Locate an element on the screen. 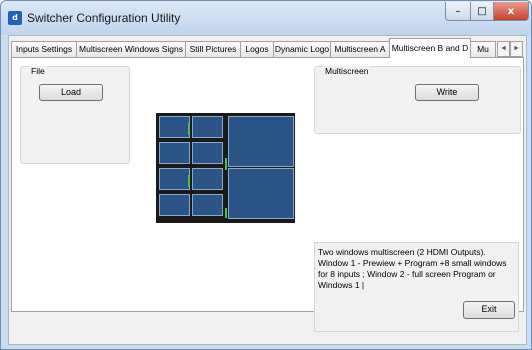 This screenshot has width=532, height=350. minimize-button: – is located at coordinates (458, 11).